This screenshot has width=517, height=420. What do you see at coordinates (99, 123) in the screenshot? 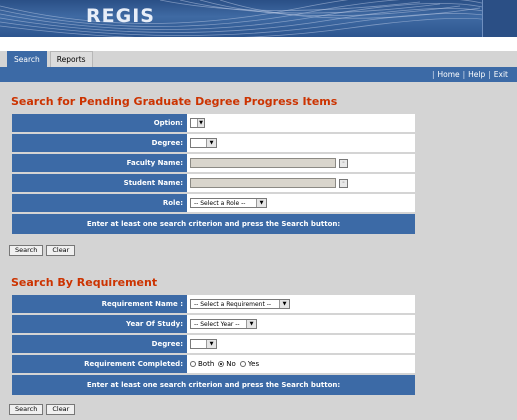
I see `option-label: Option:` at bounding box center [99, 123].